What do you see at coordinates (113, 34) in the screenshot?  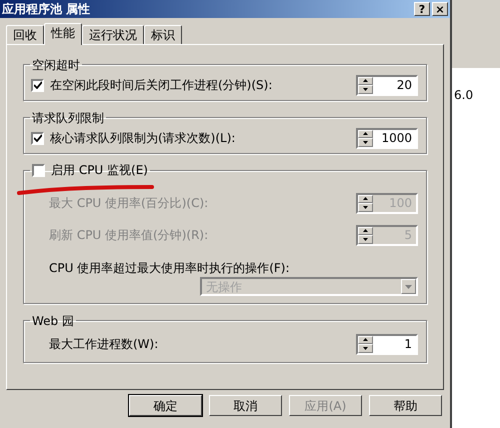 I see `tab: 运行状况` at bounding box center [113, 34].